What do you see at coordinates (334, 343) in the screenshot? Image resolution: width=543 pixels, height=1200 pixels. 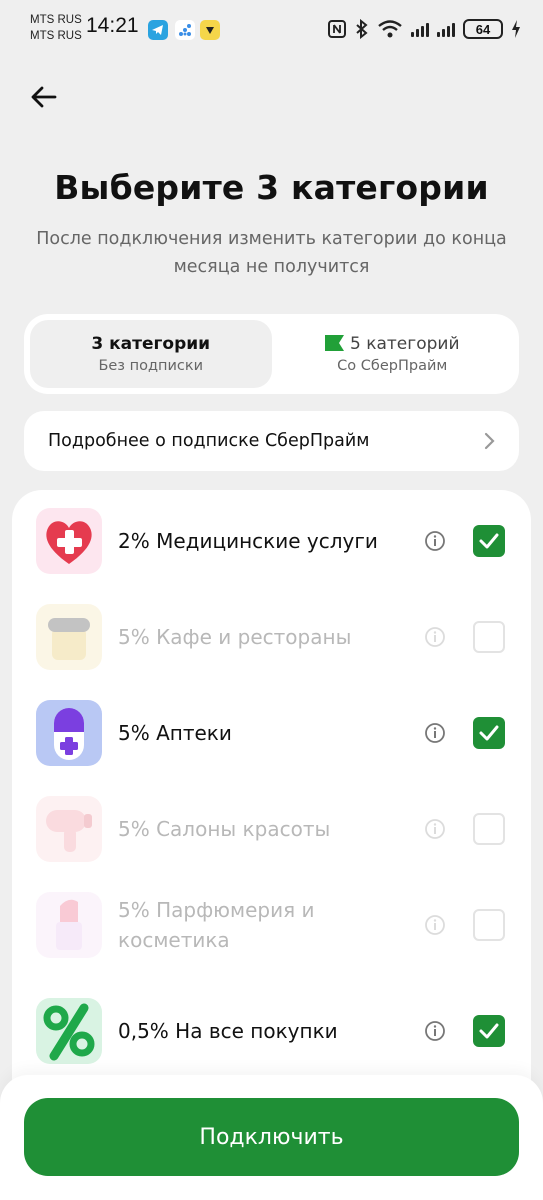 I see `sberprime-flag-icon` at bounding box center [334, 343].